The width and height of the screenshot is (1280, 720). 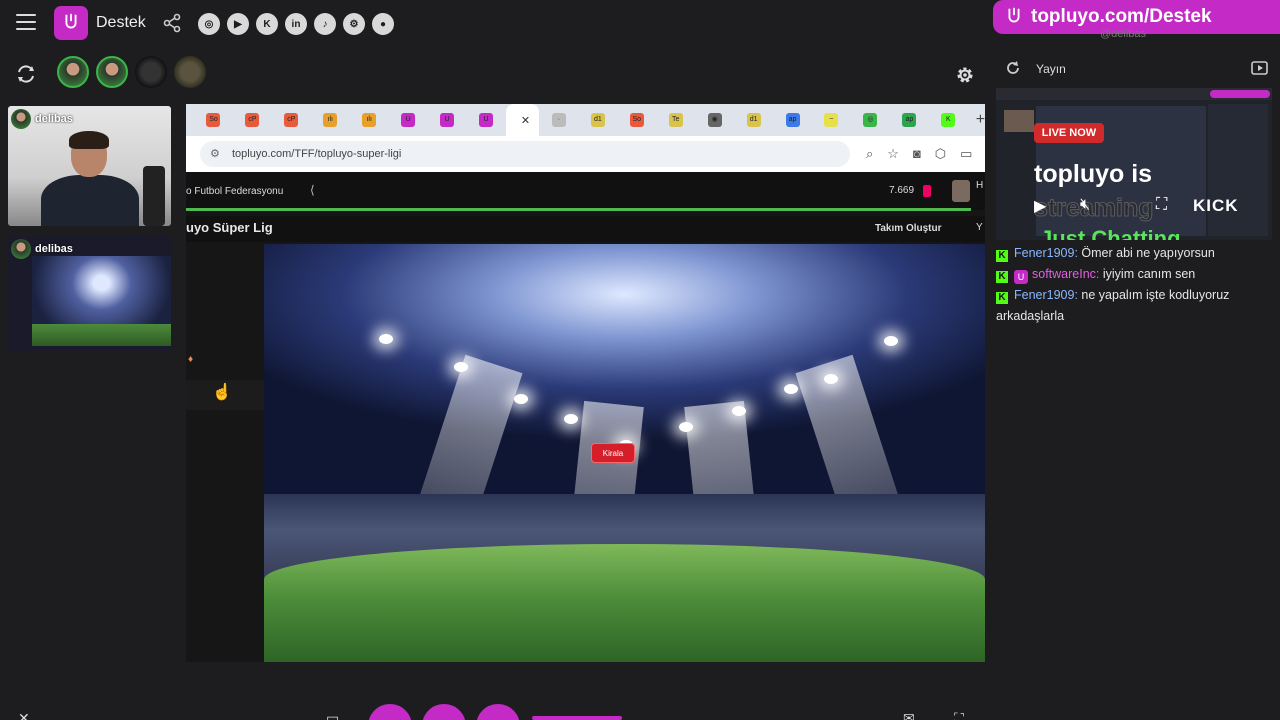 I want to click on chat-text: iyiyim canım sen, so click(x=1147, y=274).